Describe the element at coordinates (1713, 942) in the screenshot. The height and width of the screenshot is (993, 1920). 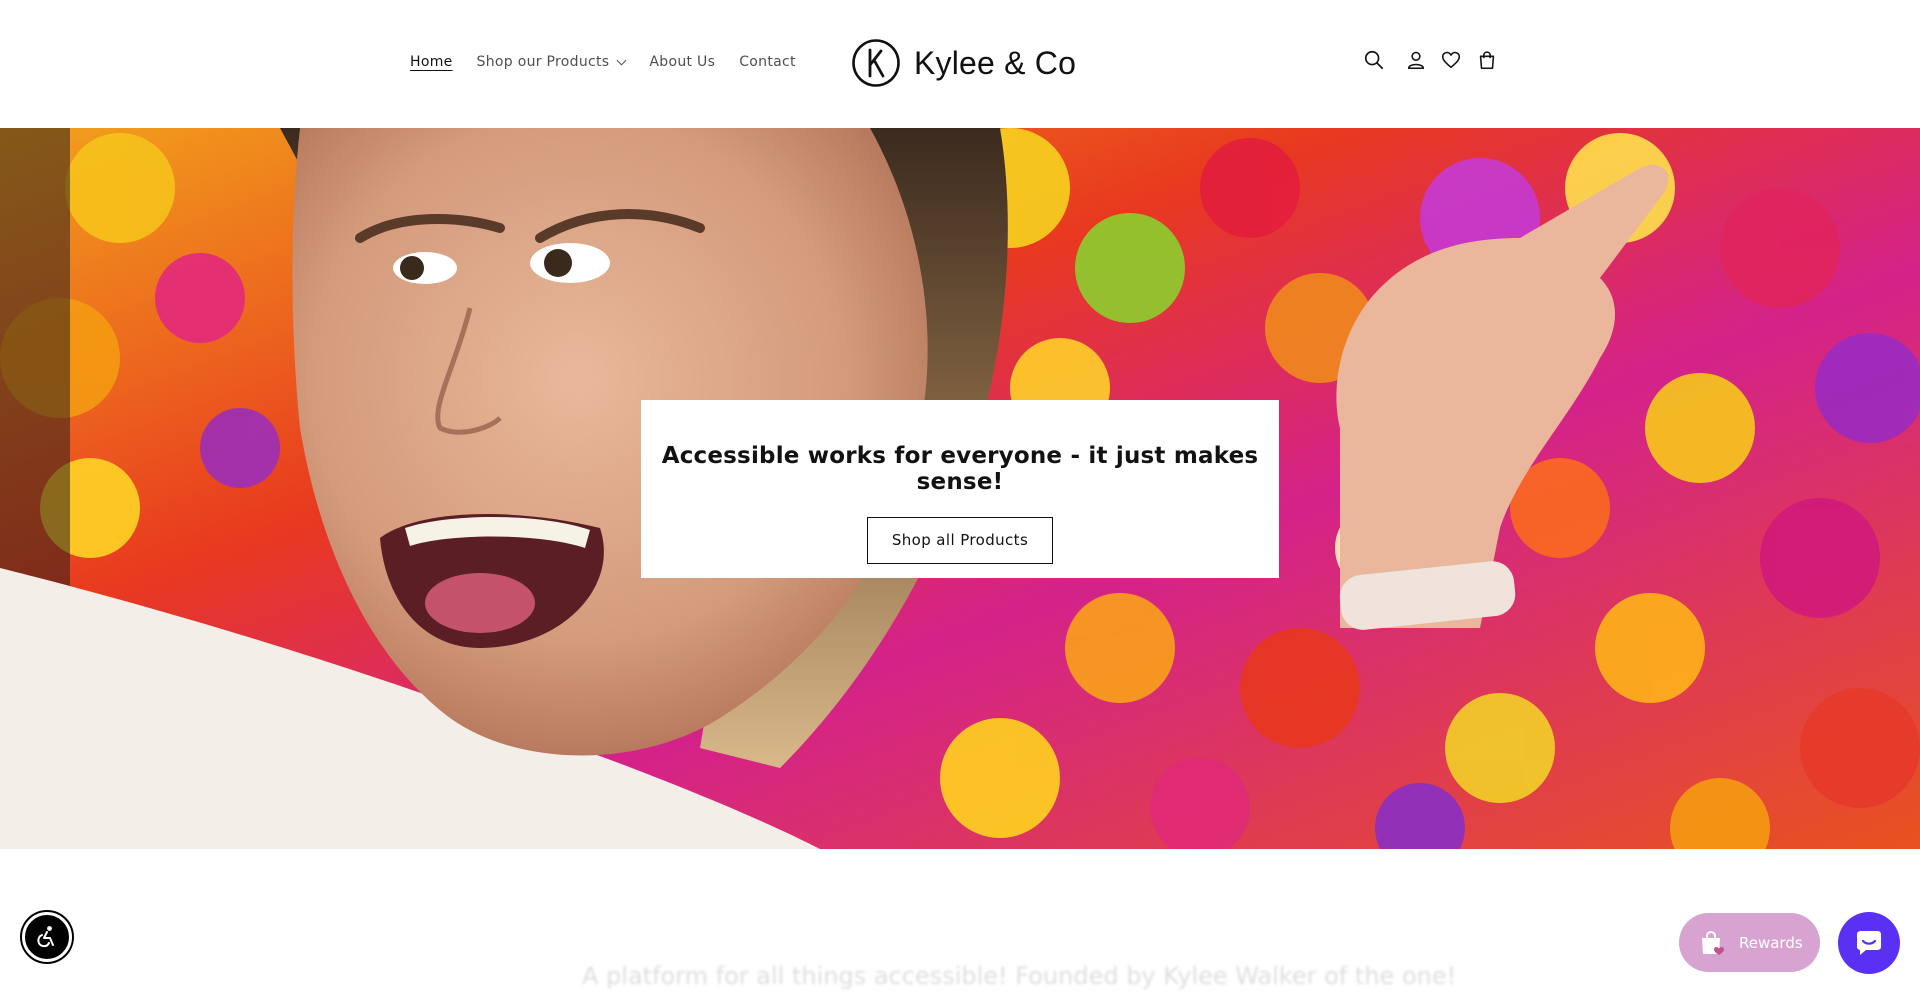
I see `rewards-bag-icon` at that location.